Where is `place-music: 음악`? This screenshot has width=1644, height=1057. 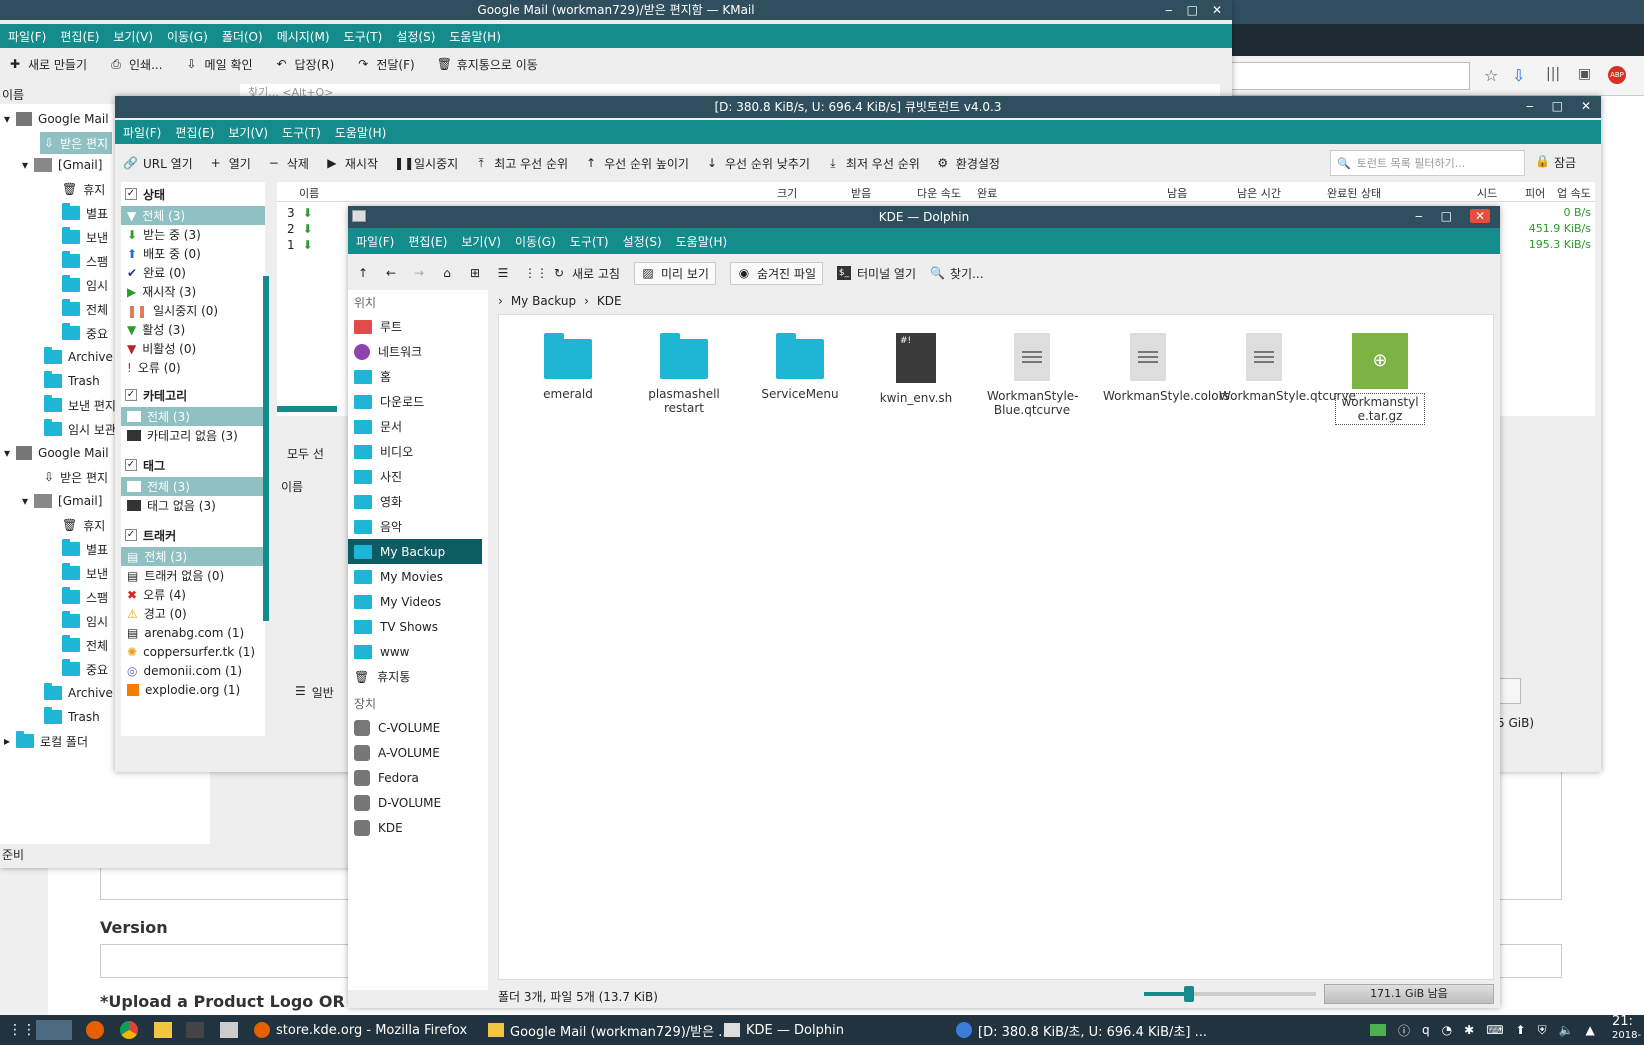
place-music: 음악 is located at coordinates (418, 526).